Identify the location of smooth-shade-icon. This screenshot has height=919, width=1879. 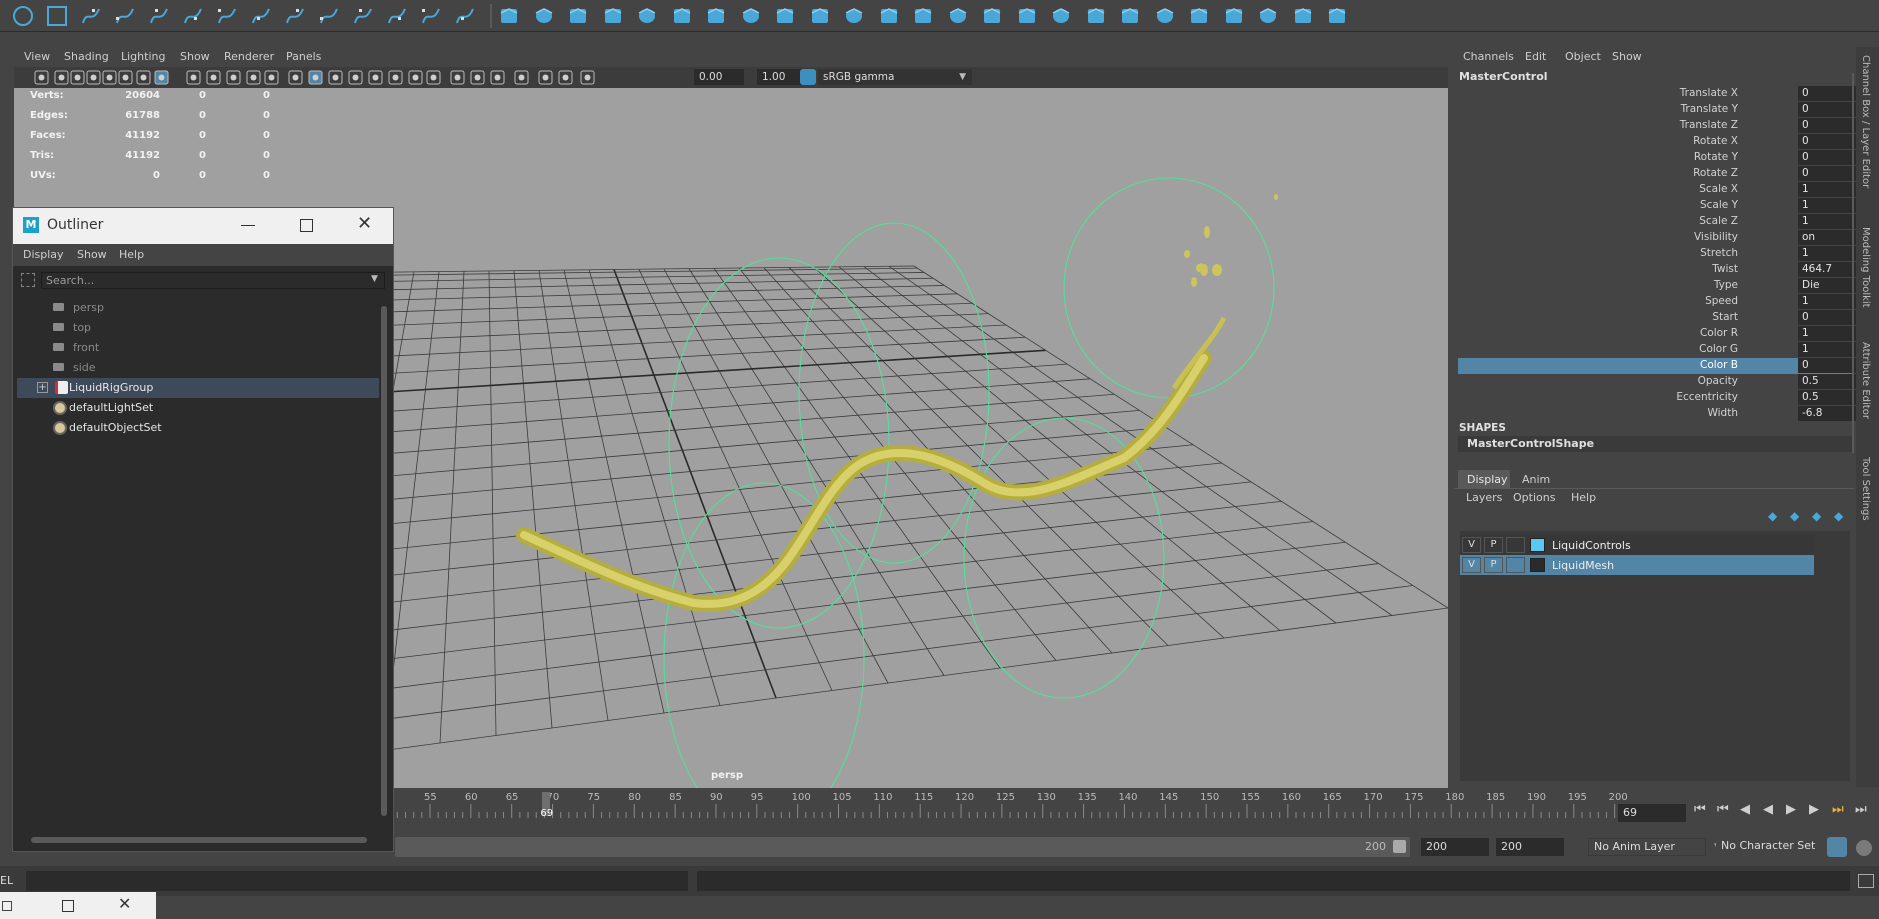
(315, 77).